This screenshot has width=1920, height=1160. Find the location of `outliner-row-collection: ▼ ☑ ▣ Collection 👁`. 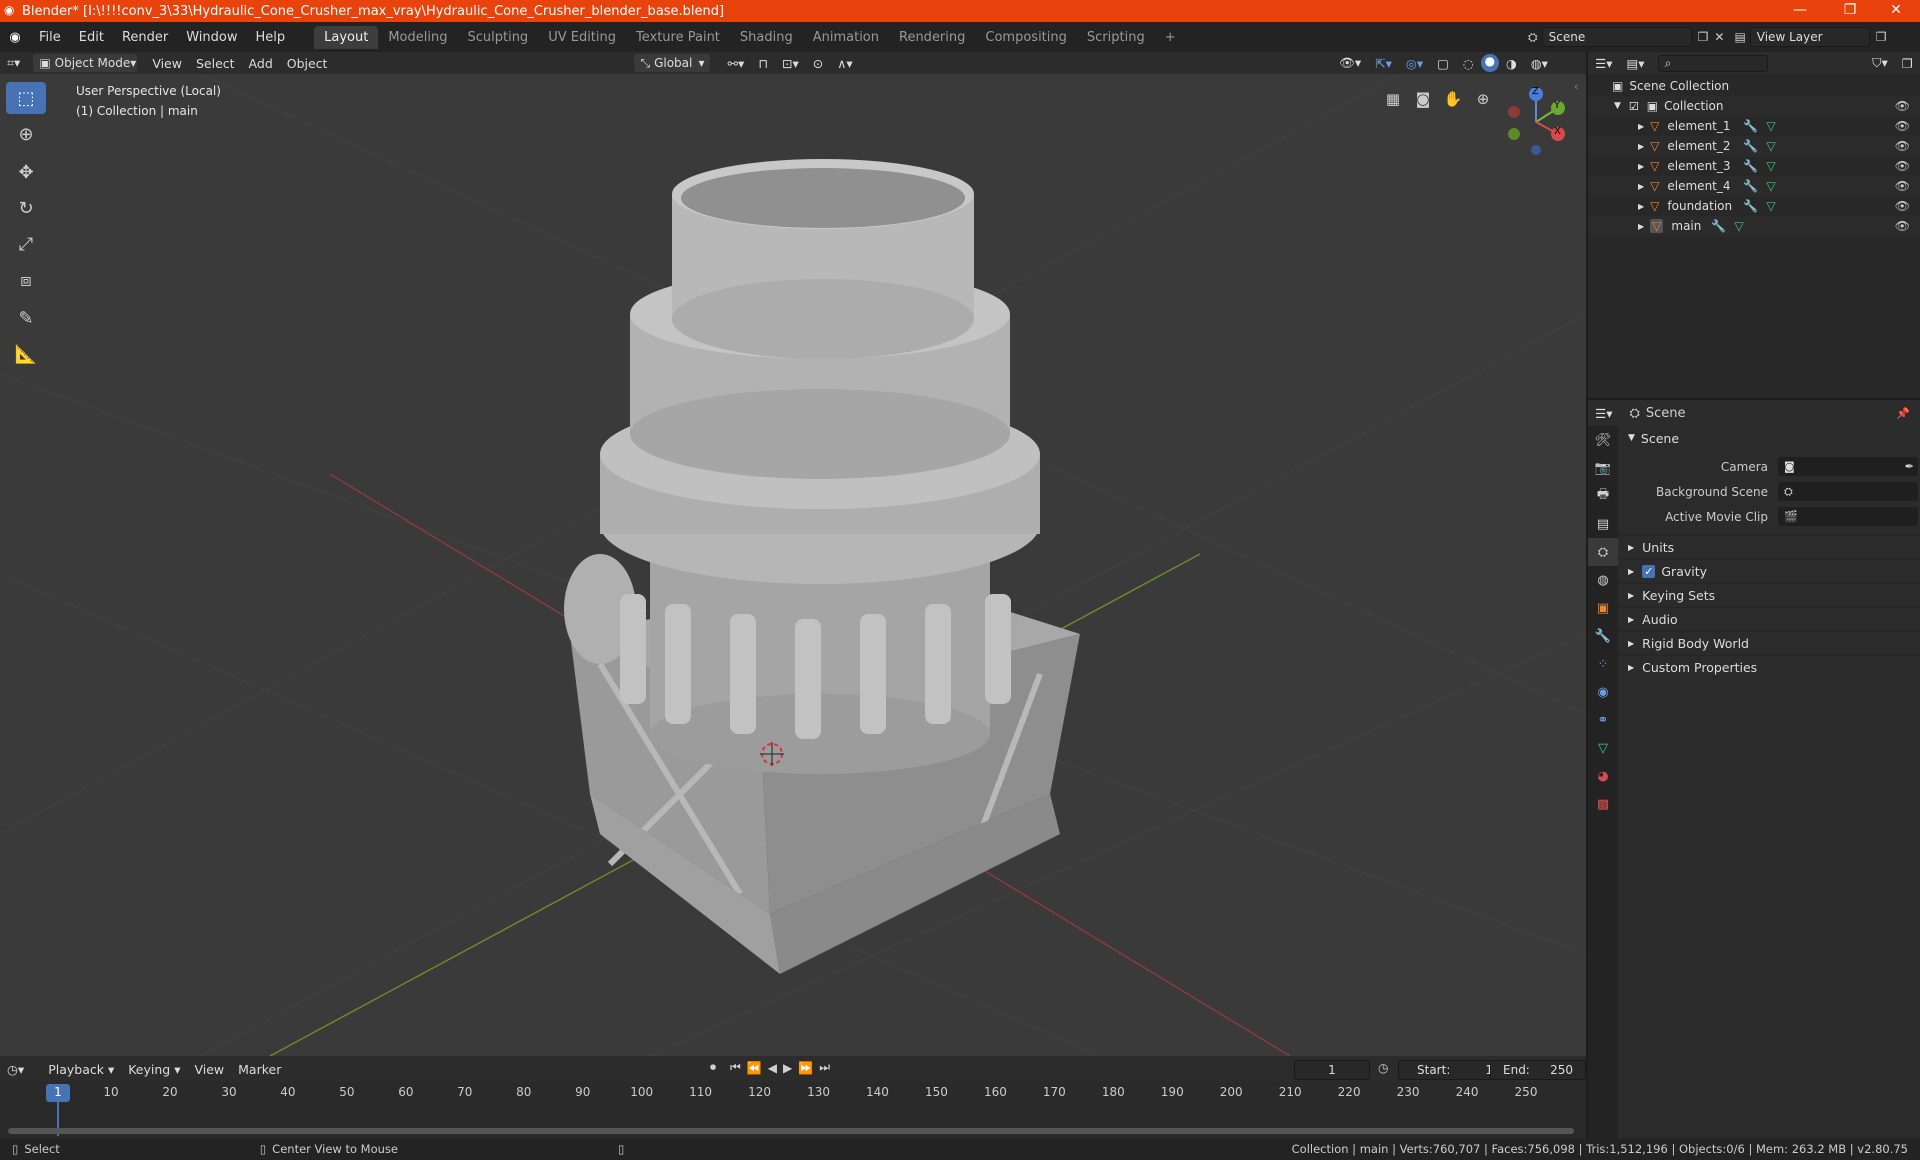

outliner-row-collection: ▼ ☑ ▣ Collection 👁 is located at coordinates (1754, 106).